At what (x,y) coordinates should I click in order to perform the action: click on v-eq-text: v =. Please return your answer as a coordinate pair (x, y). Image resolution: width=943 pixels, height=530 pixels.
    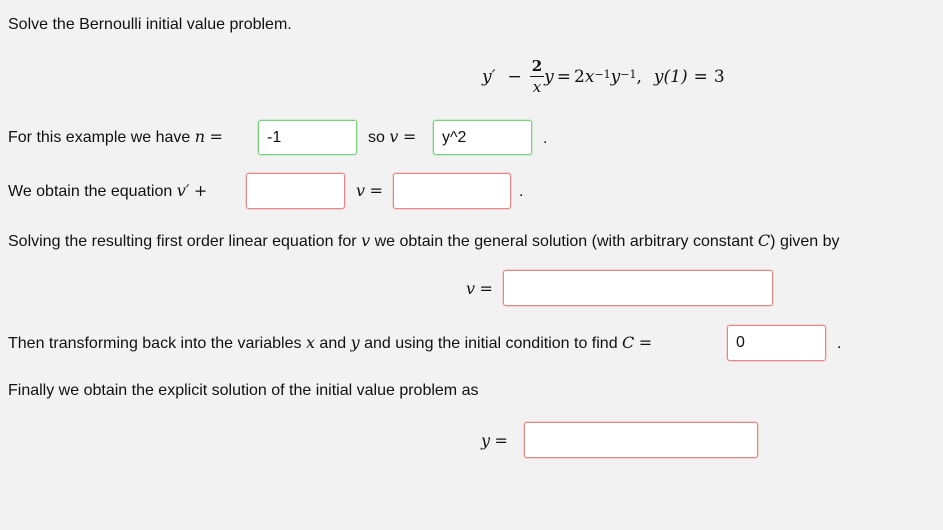
    Looking at the image, I should click on (369, 191).